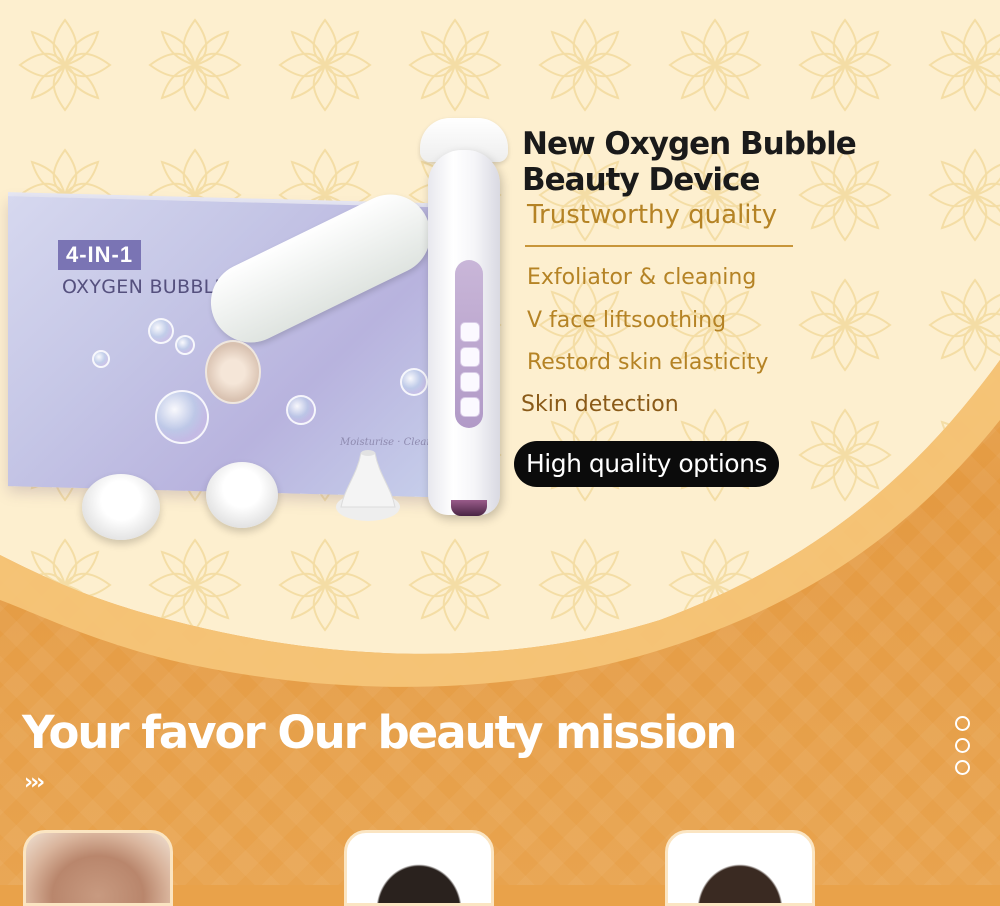  What do you see at coordinates (469, 508) in the screenshot?
I see `wand-tip` at bounding box center [469, 508].